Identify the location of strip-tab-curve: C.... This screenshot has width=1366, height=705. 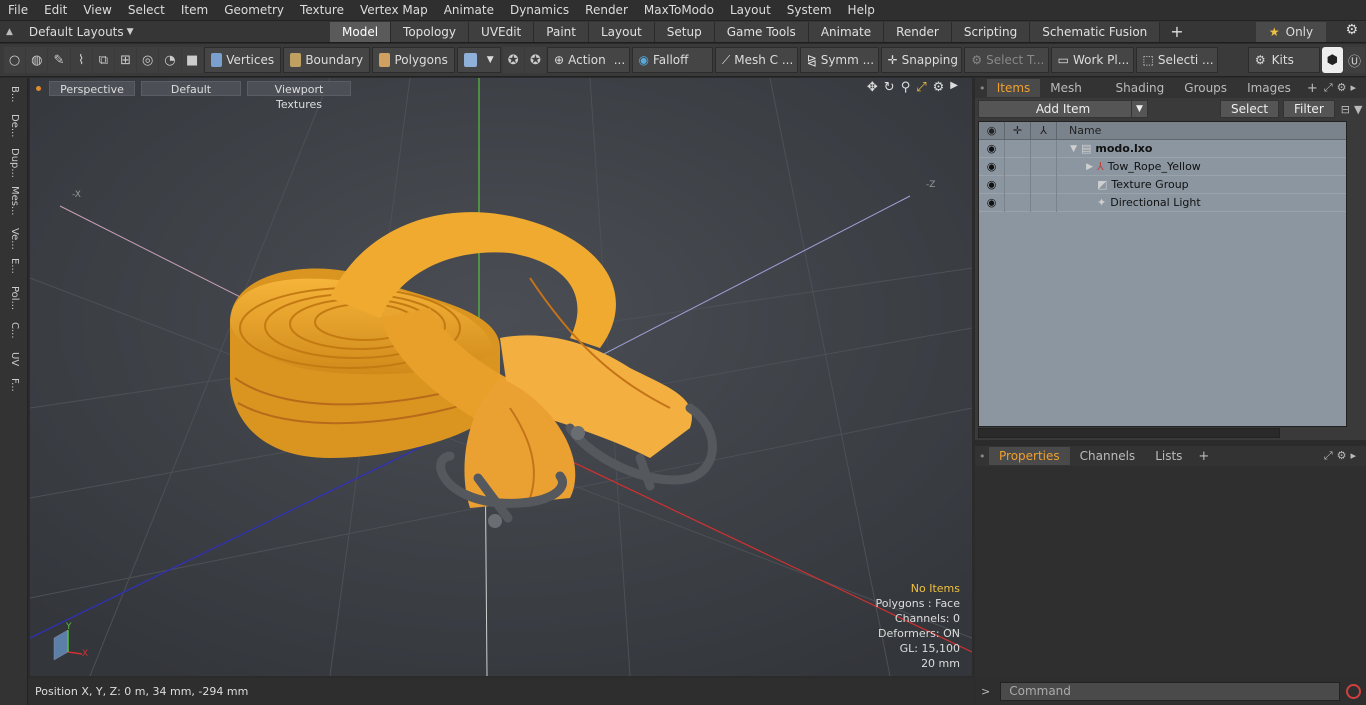
(13, 330).